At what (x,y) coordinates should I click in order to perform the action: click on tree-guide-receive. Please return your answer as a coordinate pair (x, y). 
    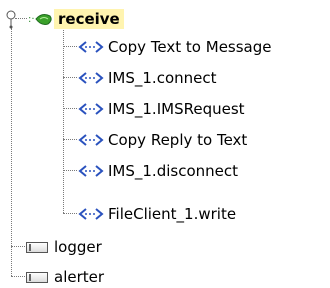
    Looking at the image, I should click on (63, 120).